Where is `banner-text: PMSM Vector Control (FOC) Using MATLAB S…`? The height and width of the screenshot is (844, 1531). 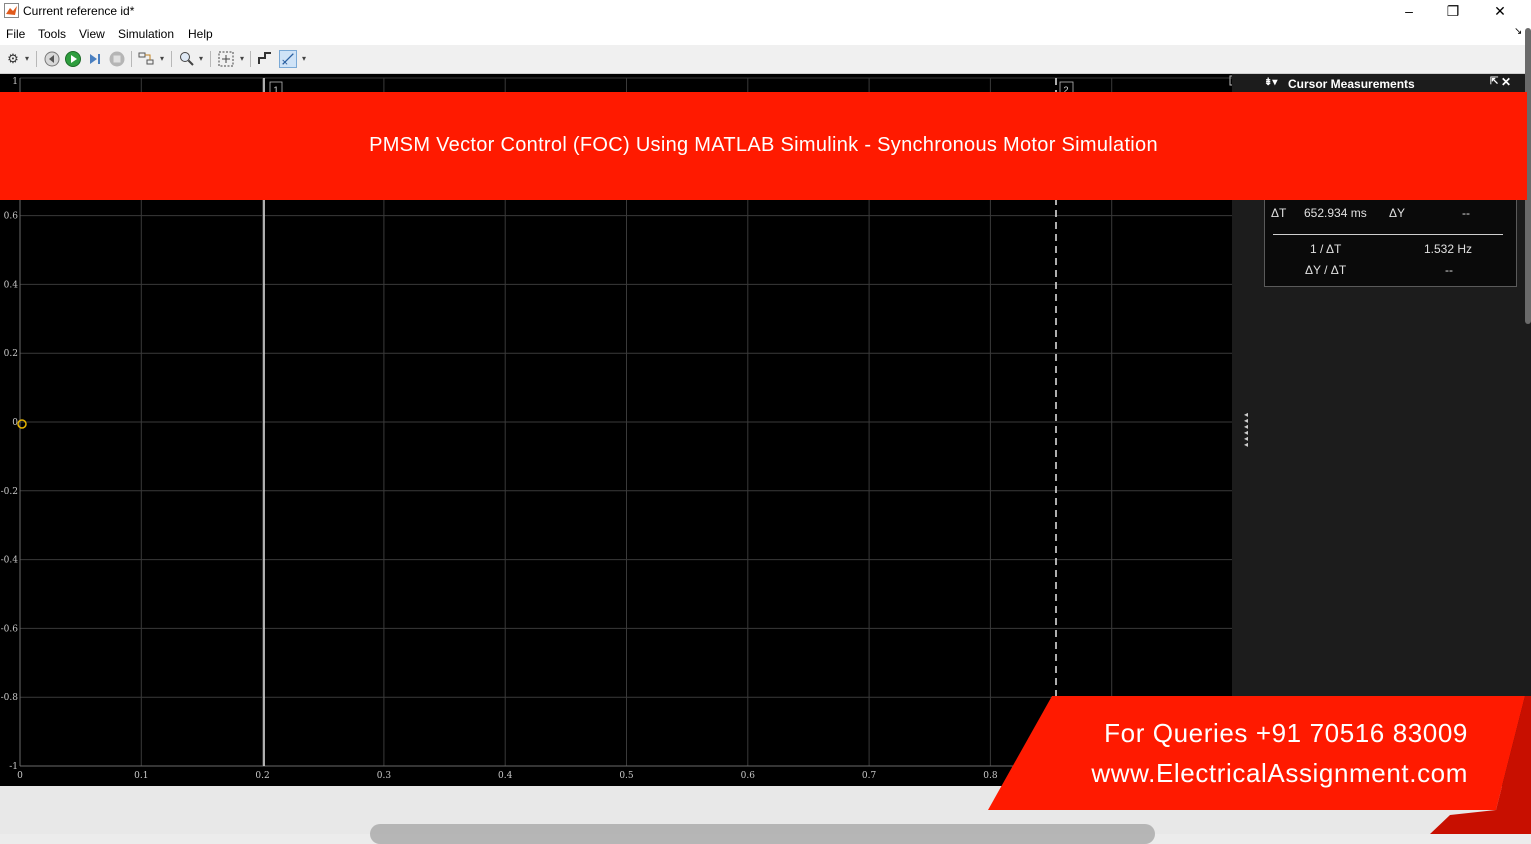 banner-text: PMSM Vector Control (FOC) Using MATLAB S… is located at coordinates (763, 145).